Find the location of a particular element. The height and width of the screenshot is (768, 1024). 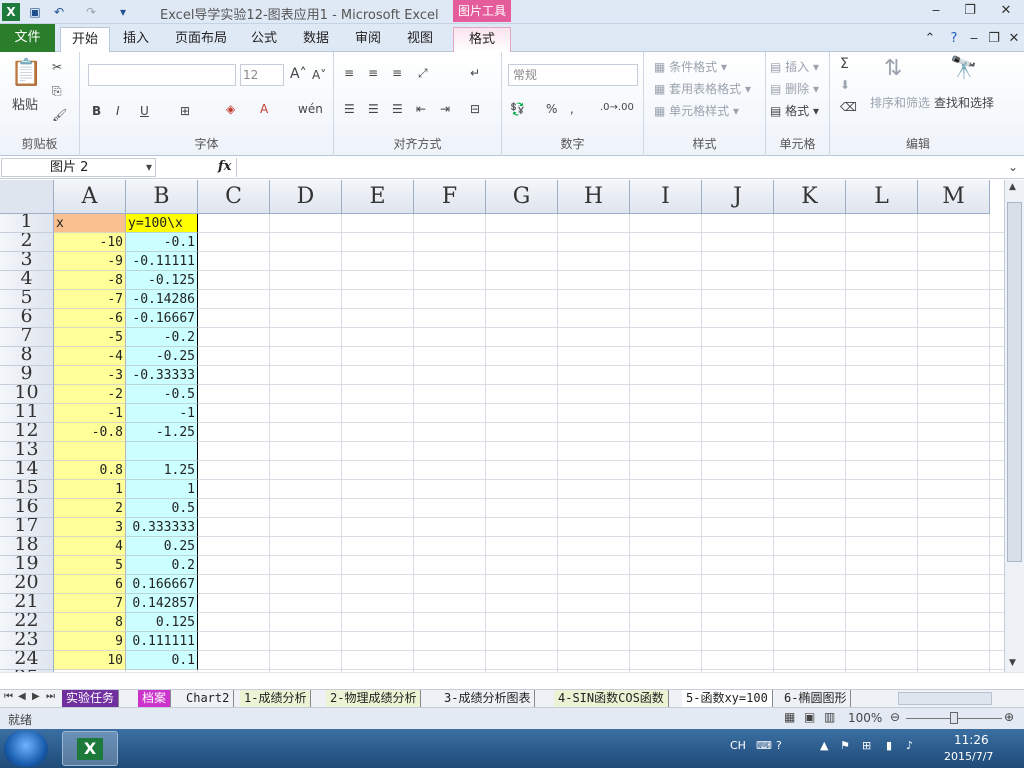

row-header: 12 is located at coordinates (27, 432).